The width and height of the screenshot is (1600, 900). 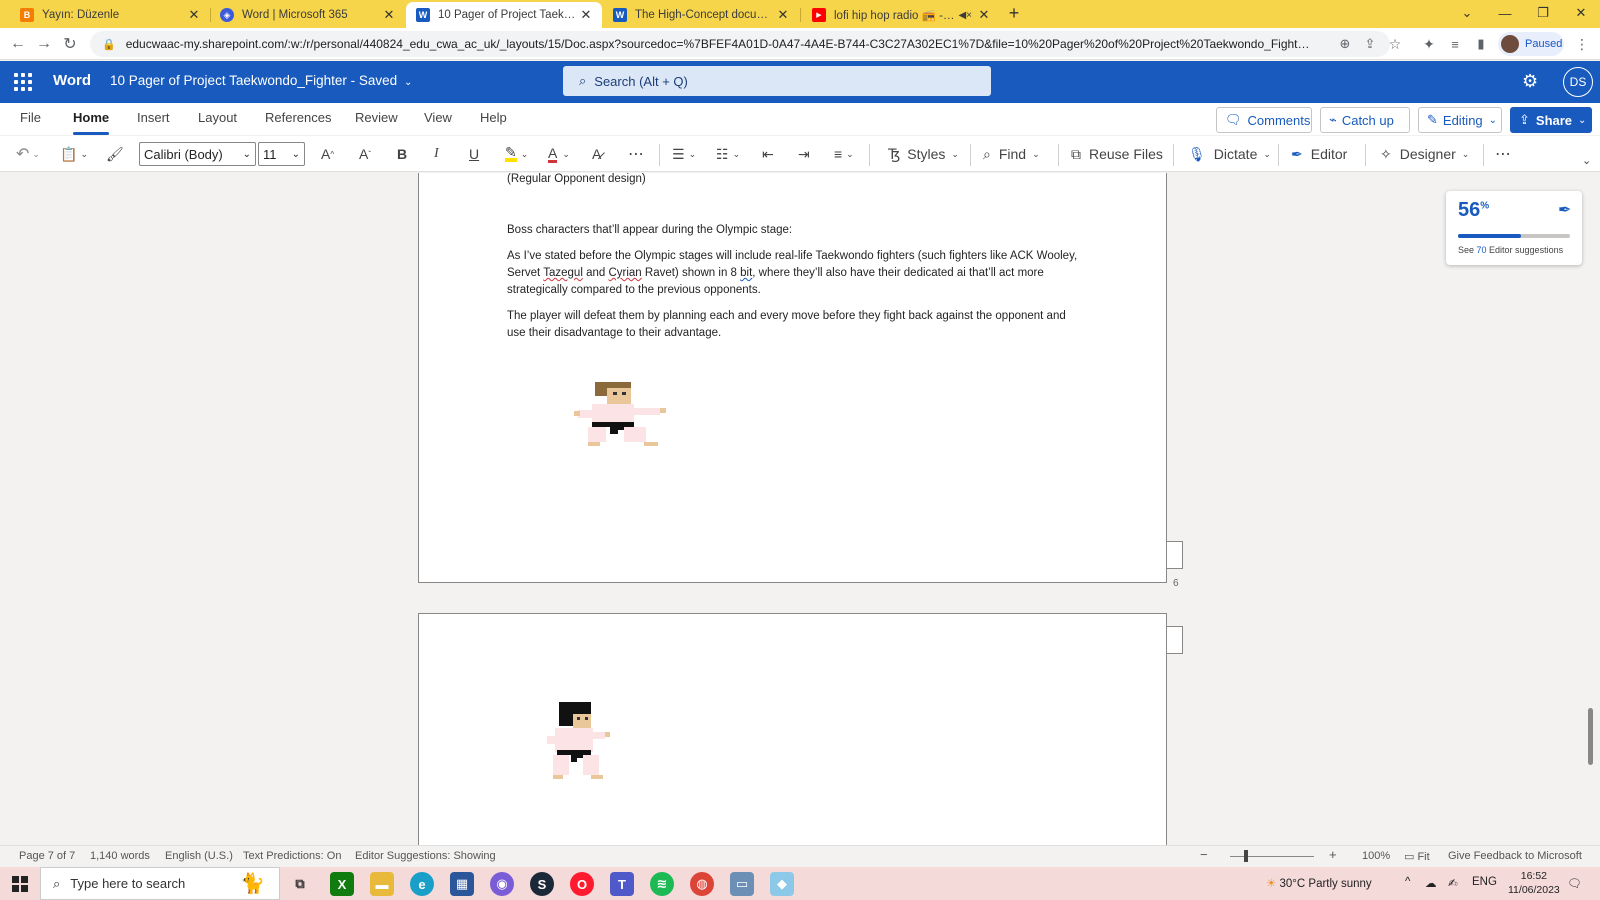 What do you see at coordinates (622, 884) in the screenshot?
I see `teams-icon: T` at bounding box center [622, 884].